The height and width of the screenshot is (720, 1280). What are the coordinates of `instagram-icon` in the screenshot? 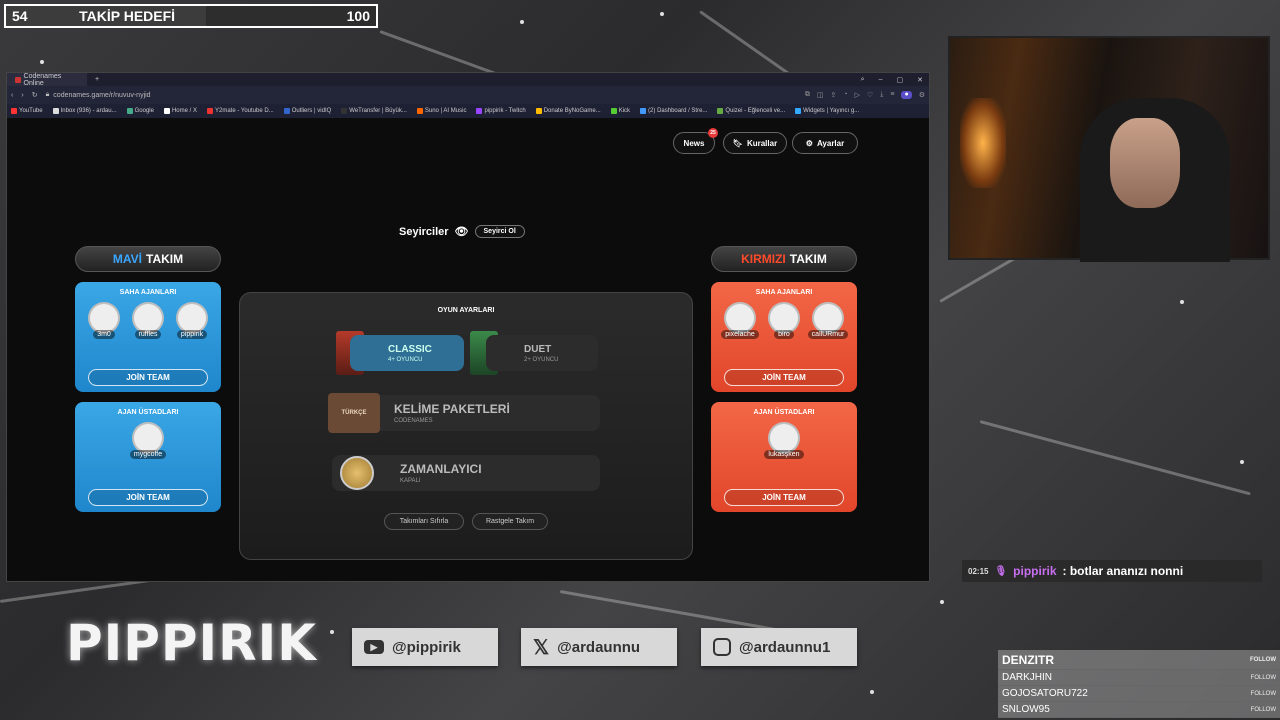 It's located at (722, 647).